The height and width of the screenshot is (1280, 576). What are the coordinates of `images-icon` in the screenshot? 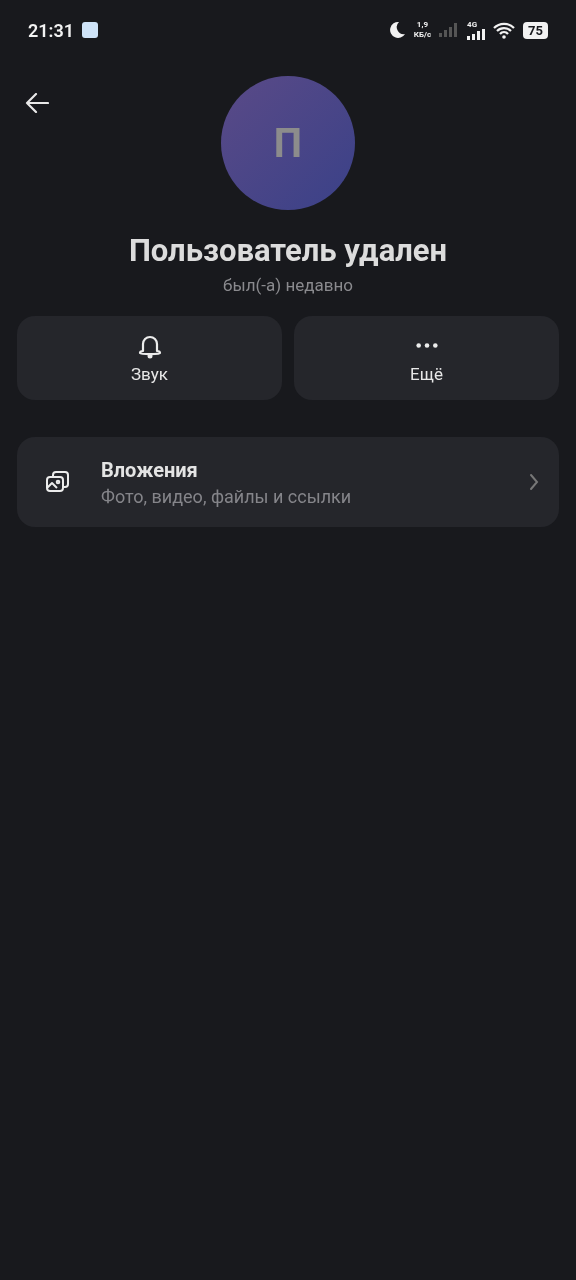 It's located at (58, 482).